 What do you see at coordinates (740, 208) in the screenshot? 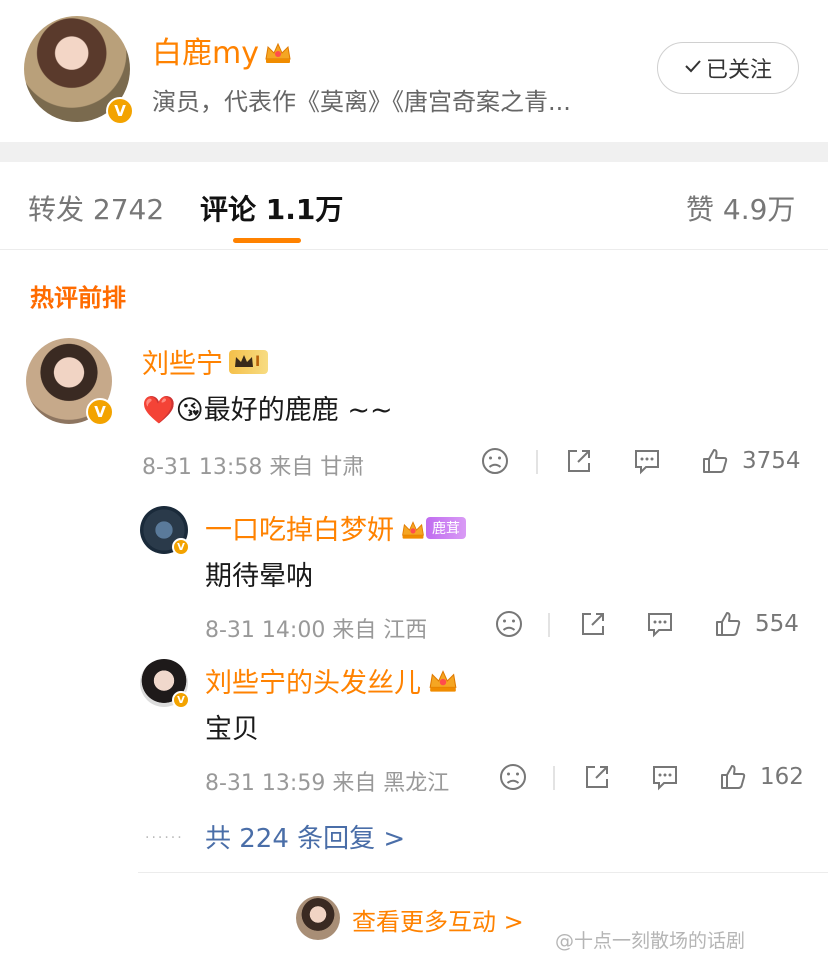
I see `tab-like: 赞 4.9万` at bounding box center [740, 208].